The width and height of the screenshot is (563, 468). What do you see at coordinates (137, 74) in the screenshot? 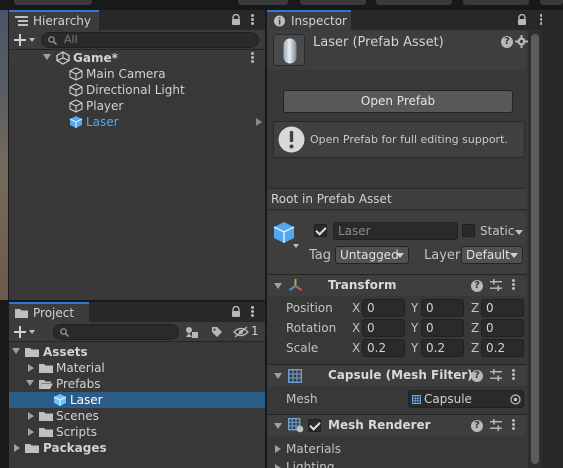
I see `list-item: Main Camera` at bounding box center [137, 74].